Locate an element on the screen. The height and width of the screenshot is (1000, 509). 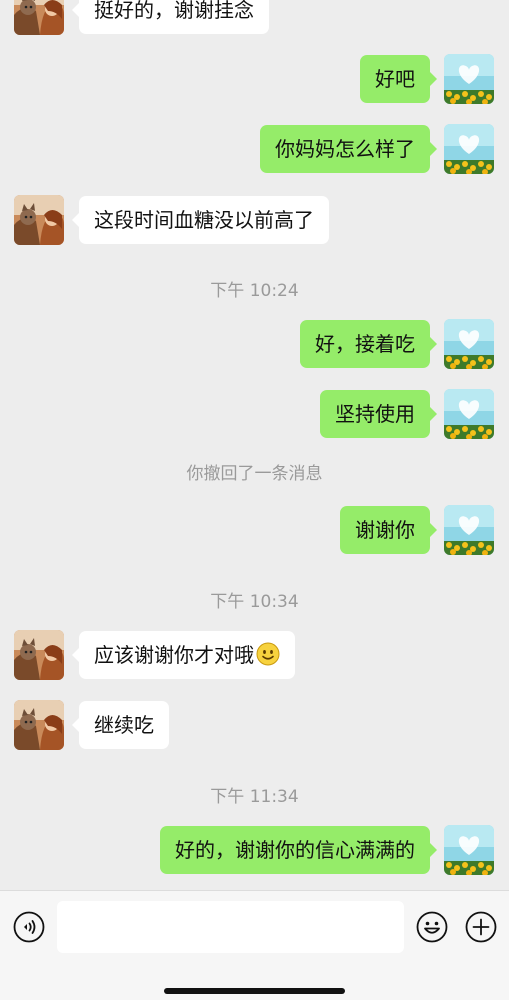
incoming-message: 继续吃 is located at coordinates (120, 725).